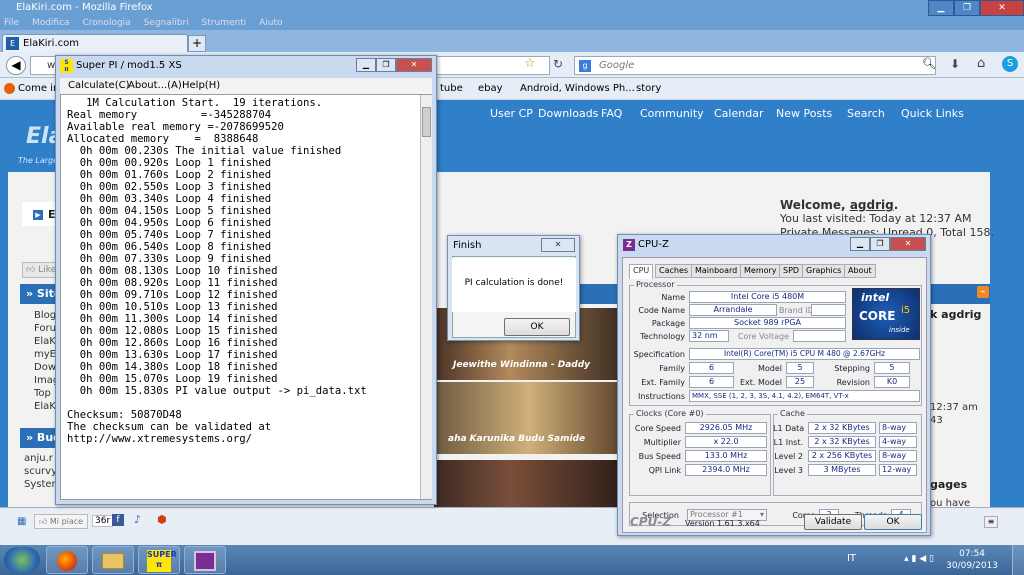 The height and width of the screenshot is (575, 1024). What do you see at coordinates (760, 382) in the screenshot?
I see `label: Ext. Model` at bounding box center [760, 382].